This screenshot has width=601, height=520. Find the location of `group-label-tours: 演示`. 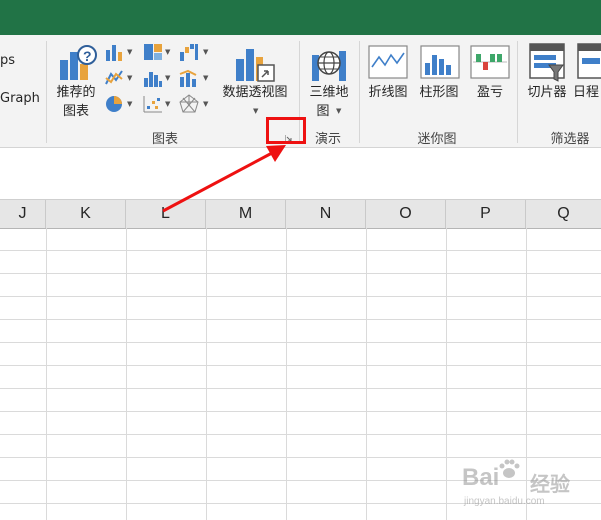

group-label-tours: 演示 is located at coordinates (327, 139).